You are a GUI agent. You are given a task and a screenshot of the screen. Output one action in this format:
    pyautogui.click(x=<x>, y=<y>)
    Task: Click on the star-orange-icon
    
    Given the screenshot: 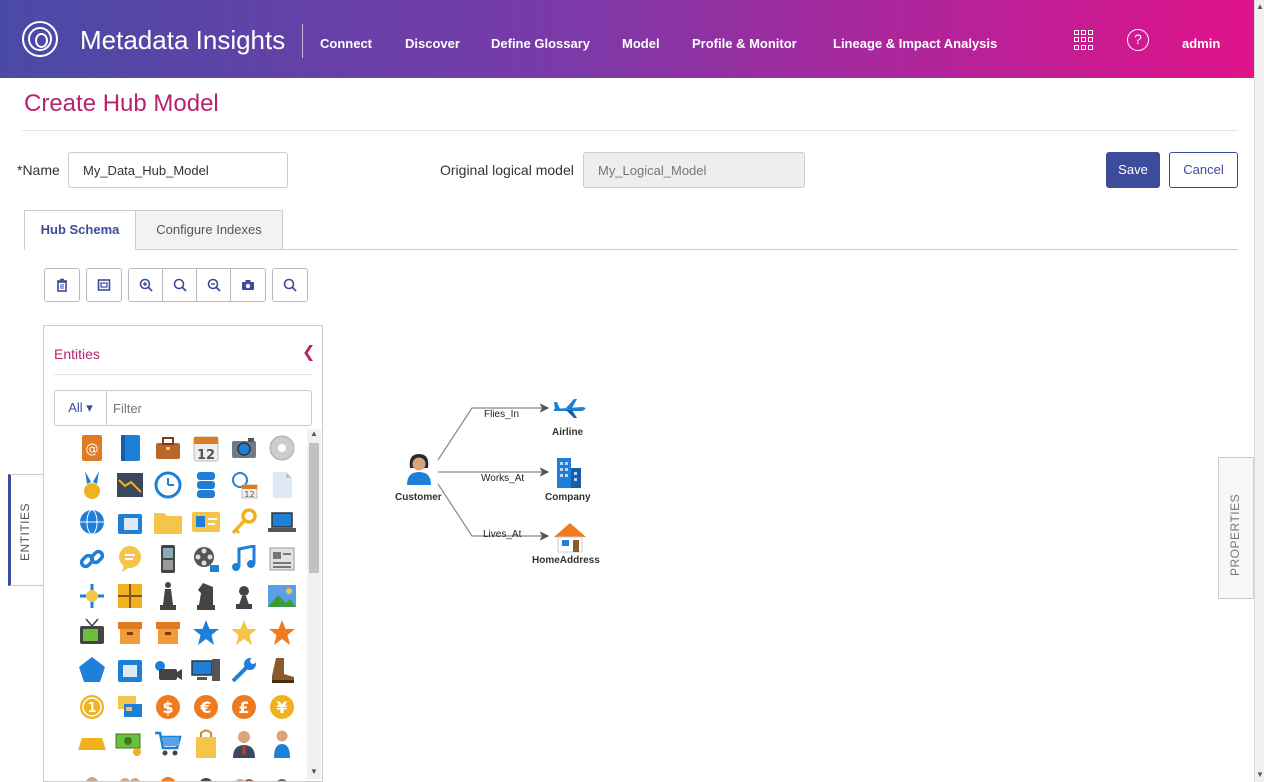 What is the action you would take?
    pyautogui.click(x=281, y=632)
    